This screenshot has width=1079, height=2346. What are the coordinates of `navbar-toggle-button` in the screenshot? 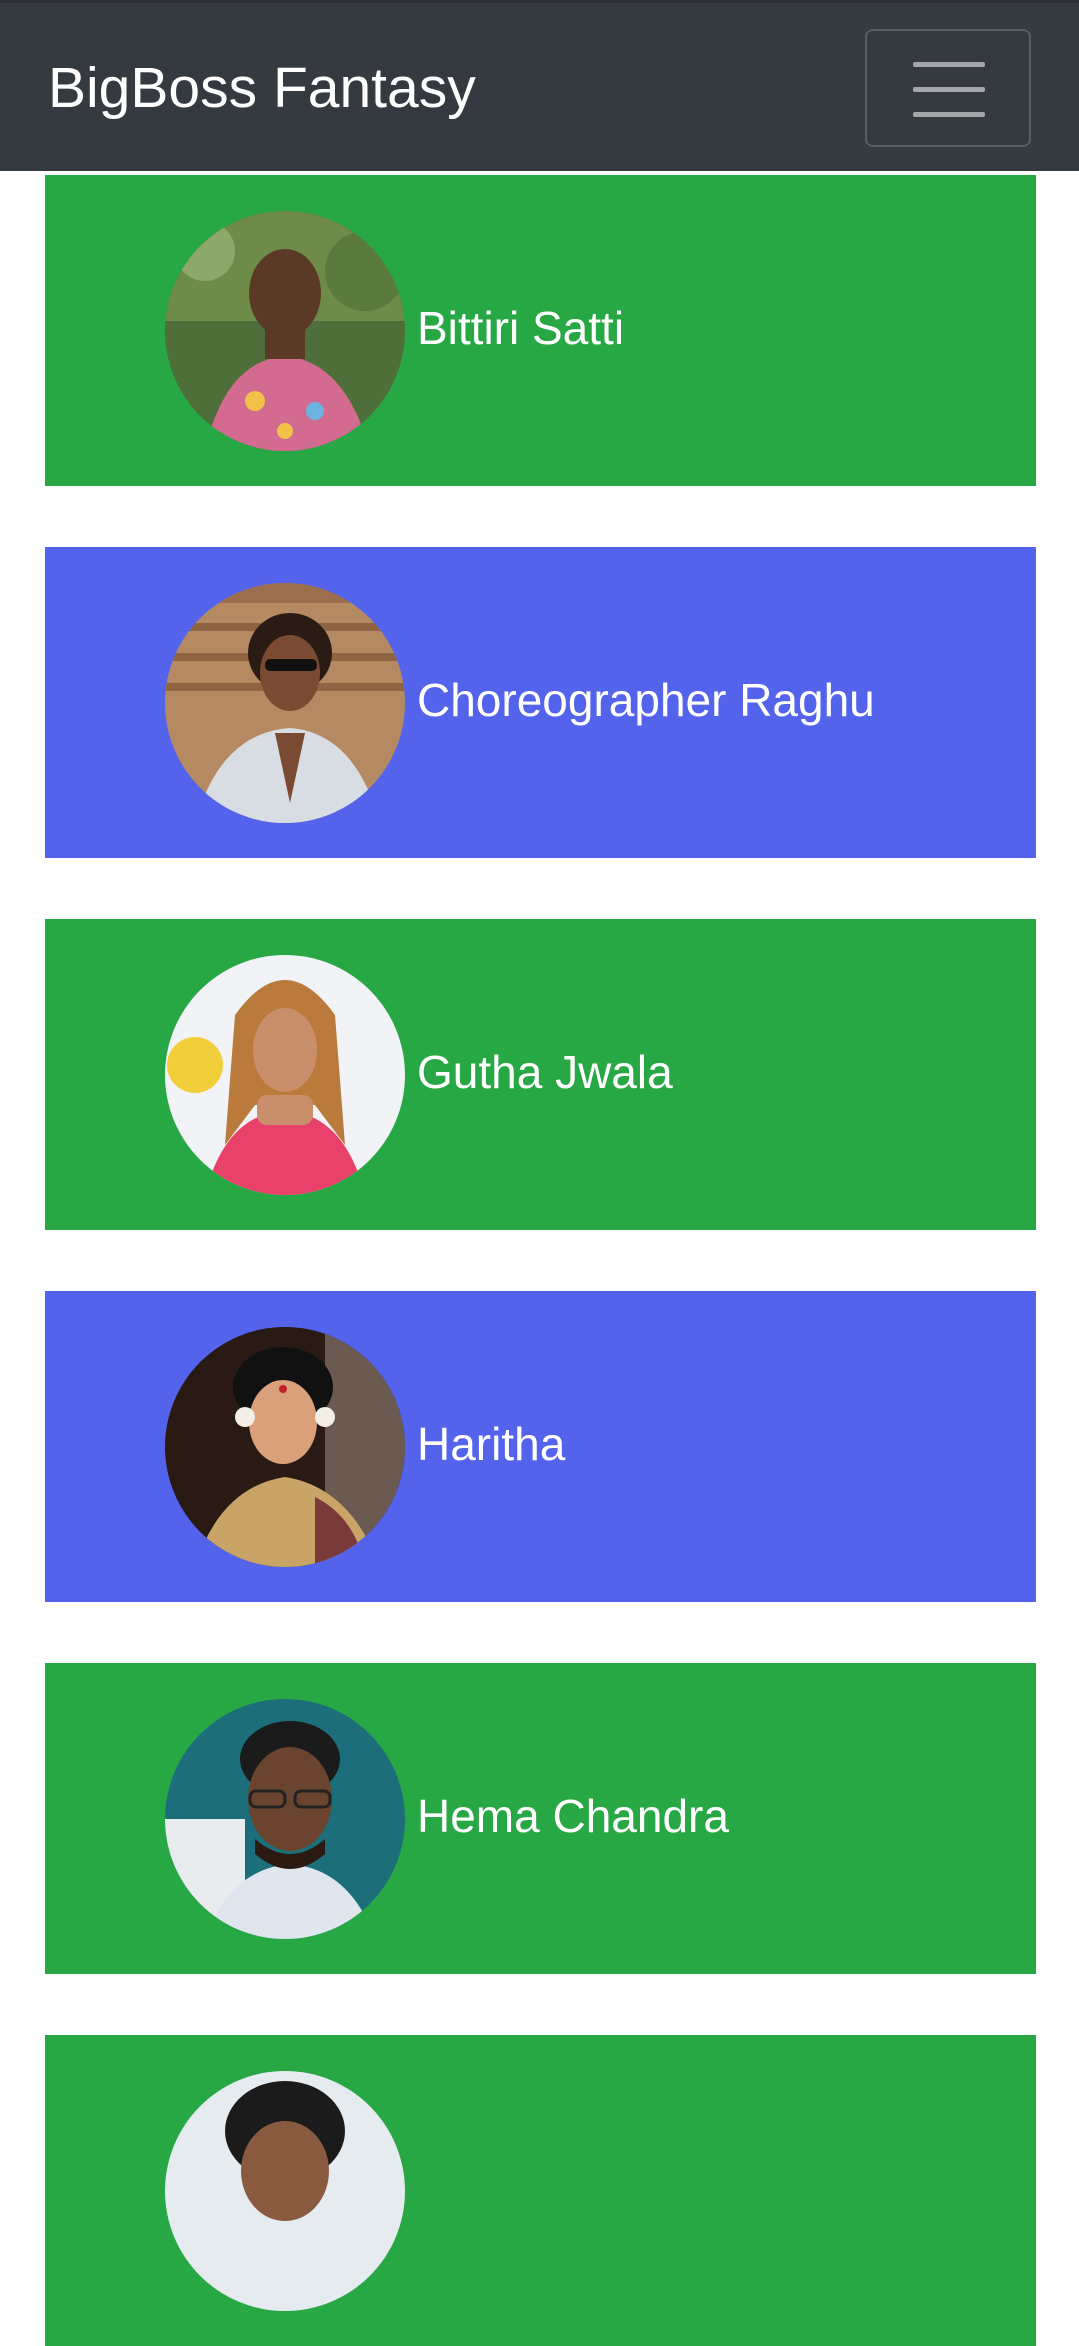 It's located at (948, 88).